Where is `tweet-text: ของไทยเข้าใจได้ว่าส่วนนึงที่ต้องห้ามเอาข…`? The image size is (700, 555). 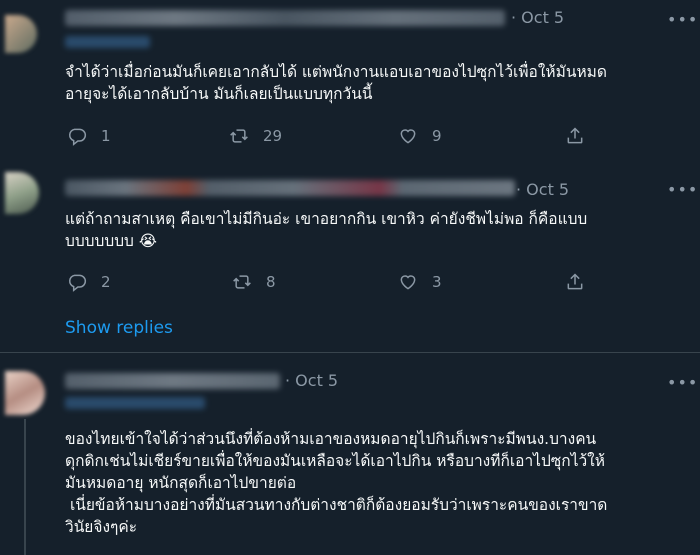
tweet-text: ของไทยเข้าใจได้ว่าส่วนนึงที่ต้องห้ามเอาข… is located at coordinates (336, 483).